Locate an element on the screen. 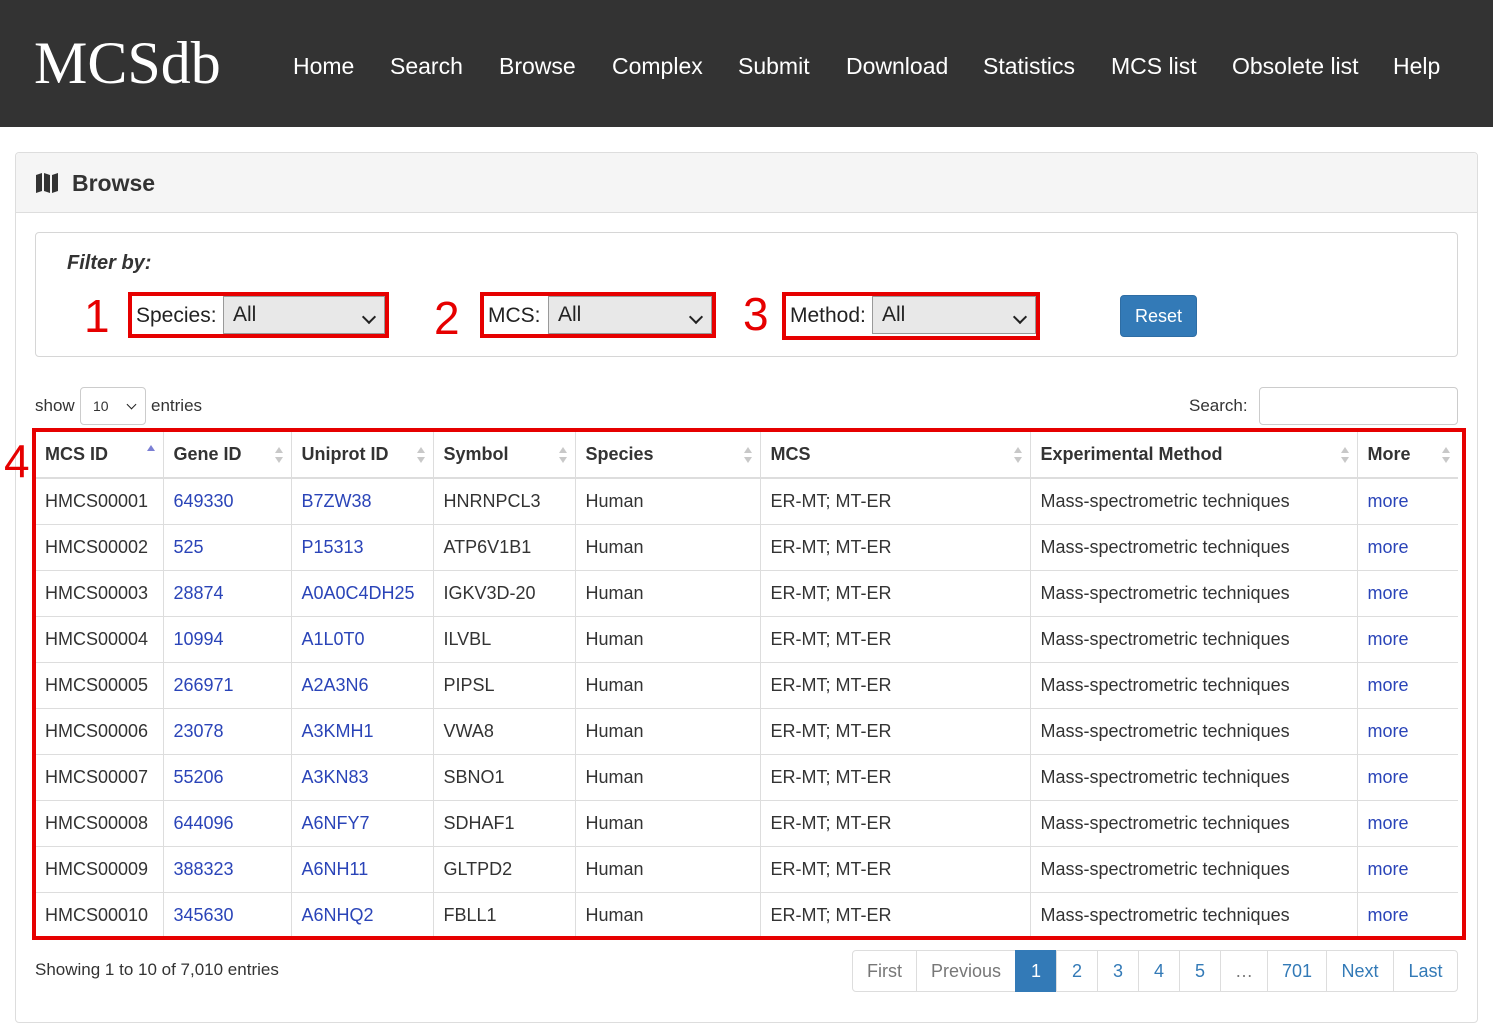  nav-home: Home is located at coordinates (323, 66).